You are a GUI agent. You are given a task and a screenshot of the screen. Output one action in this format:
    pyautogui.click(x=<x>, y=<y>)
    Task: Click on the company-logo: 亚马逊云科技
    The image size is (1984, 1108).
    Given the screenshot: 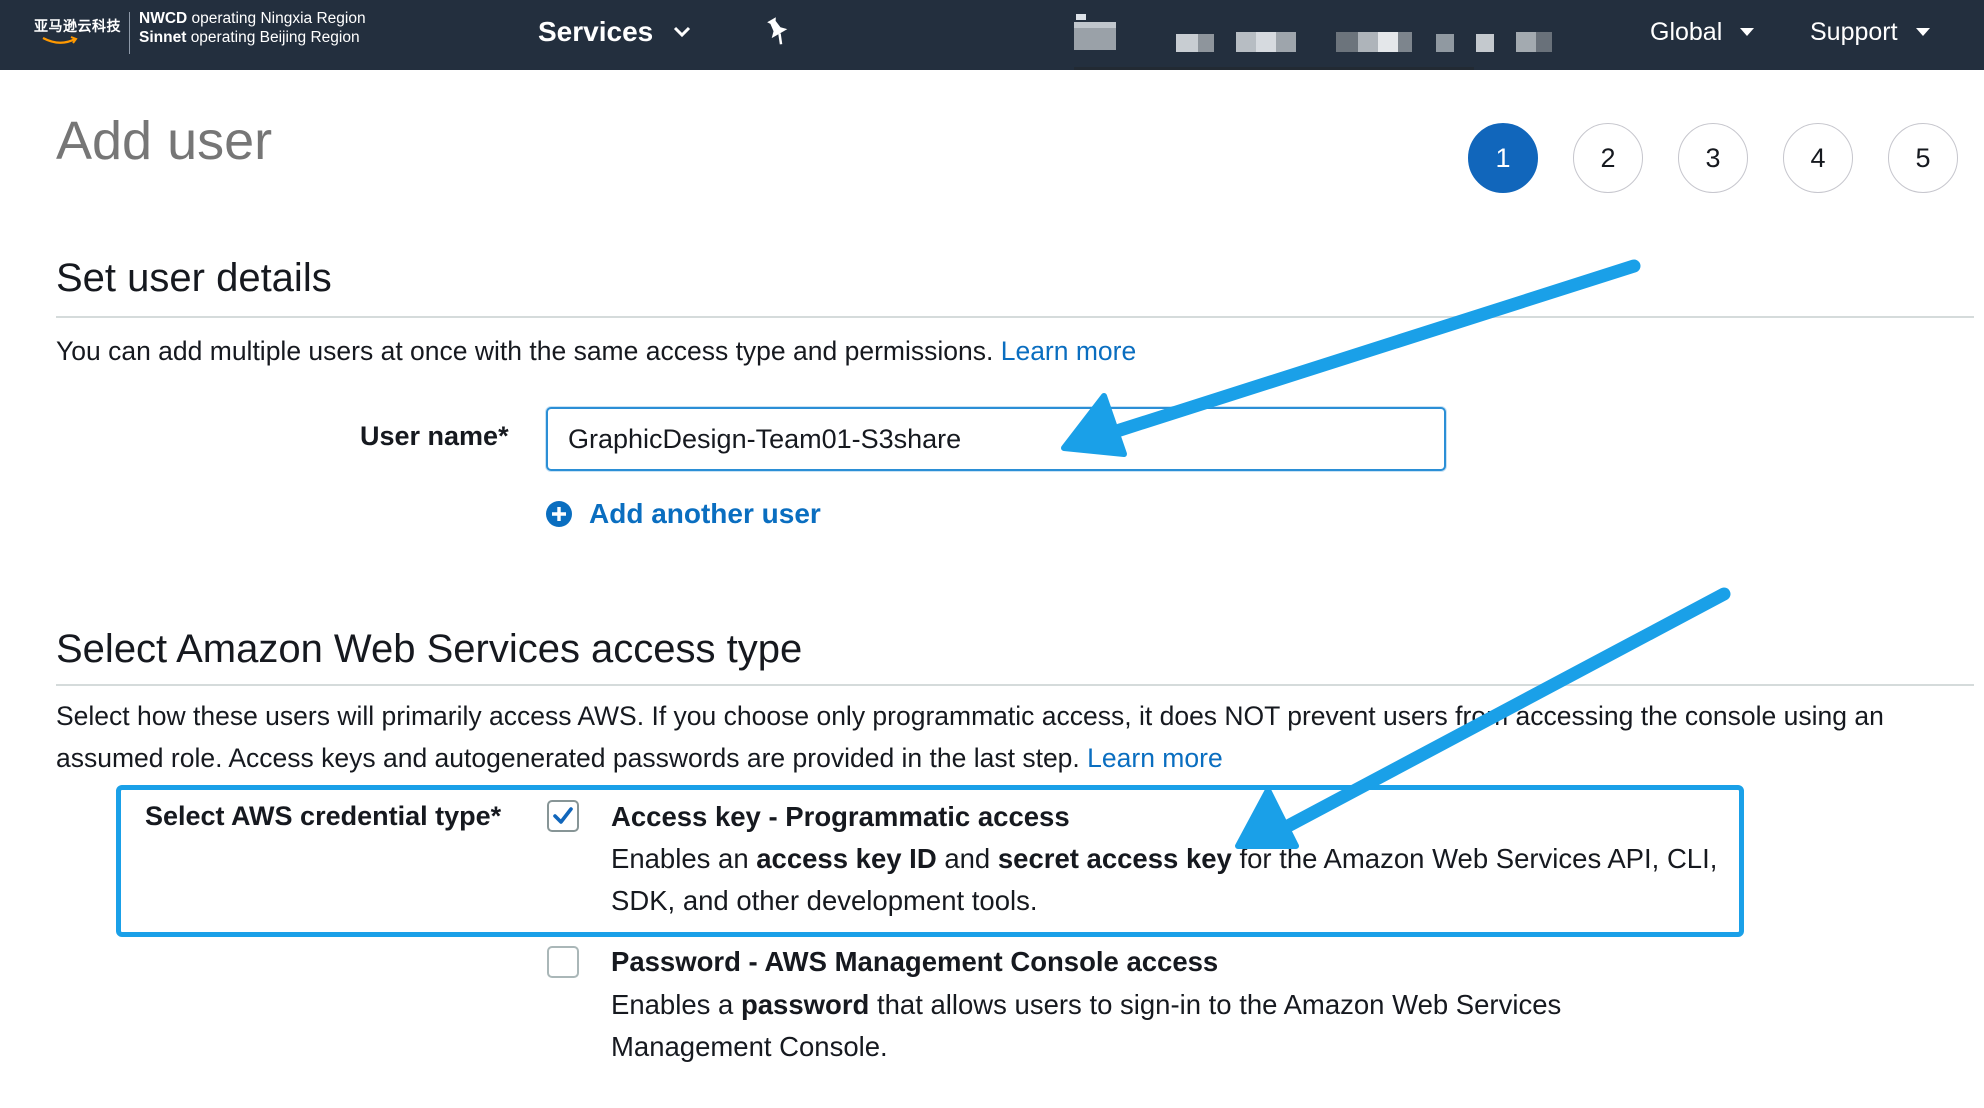 What is the action you would take?
    pyautogui.click(x=78, y=34)
    